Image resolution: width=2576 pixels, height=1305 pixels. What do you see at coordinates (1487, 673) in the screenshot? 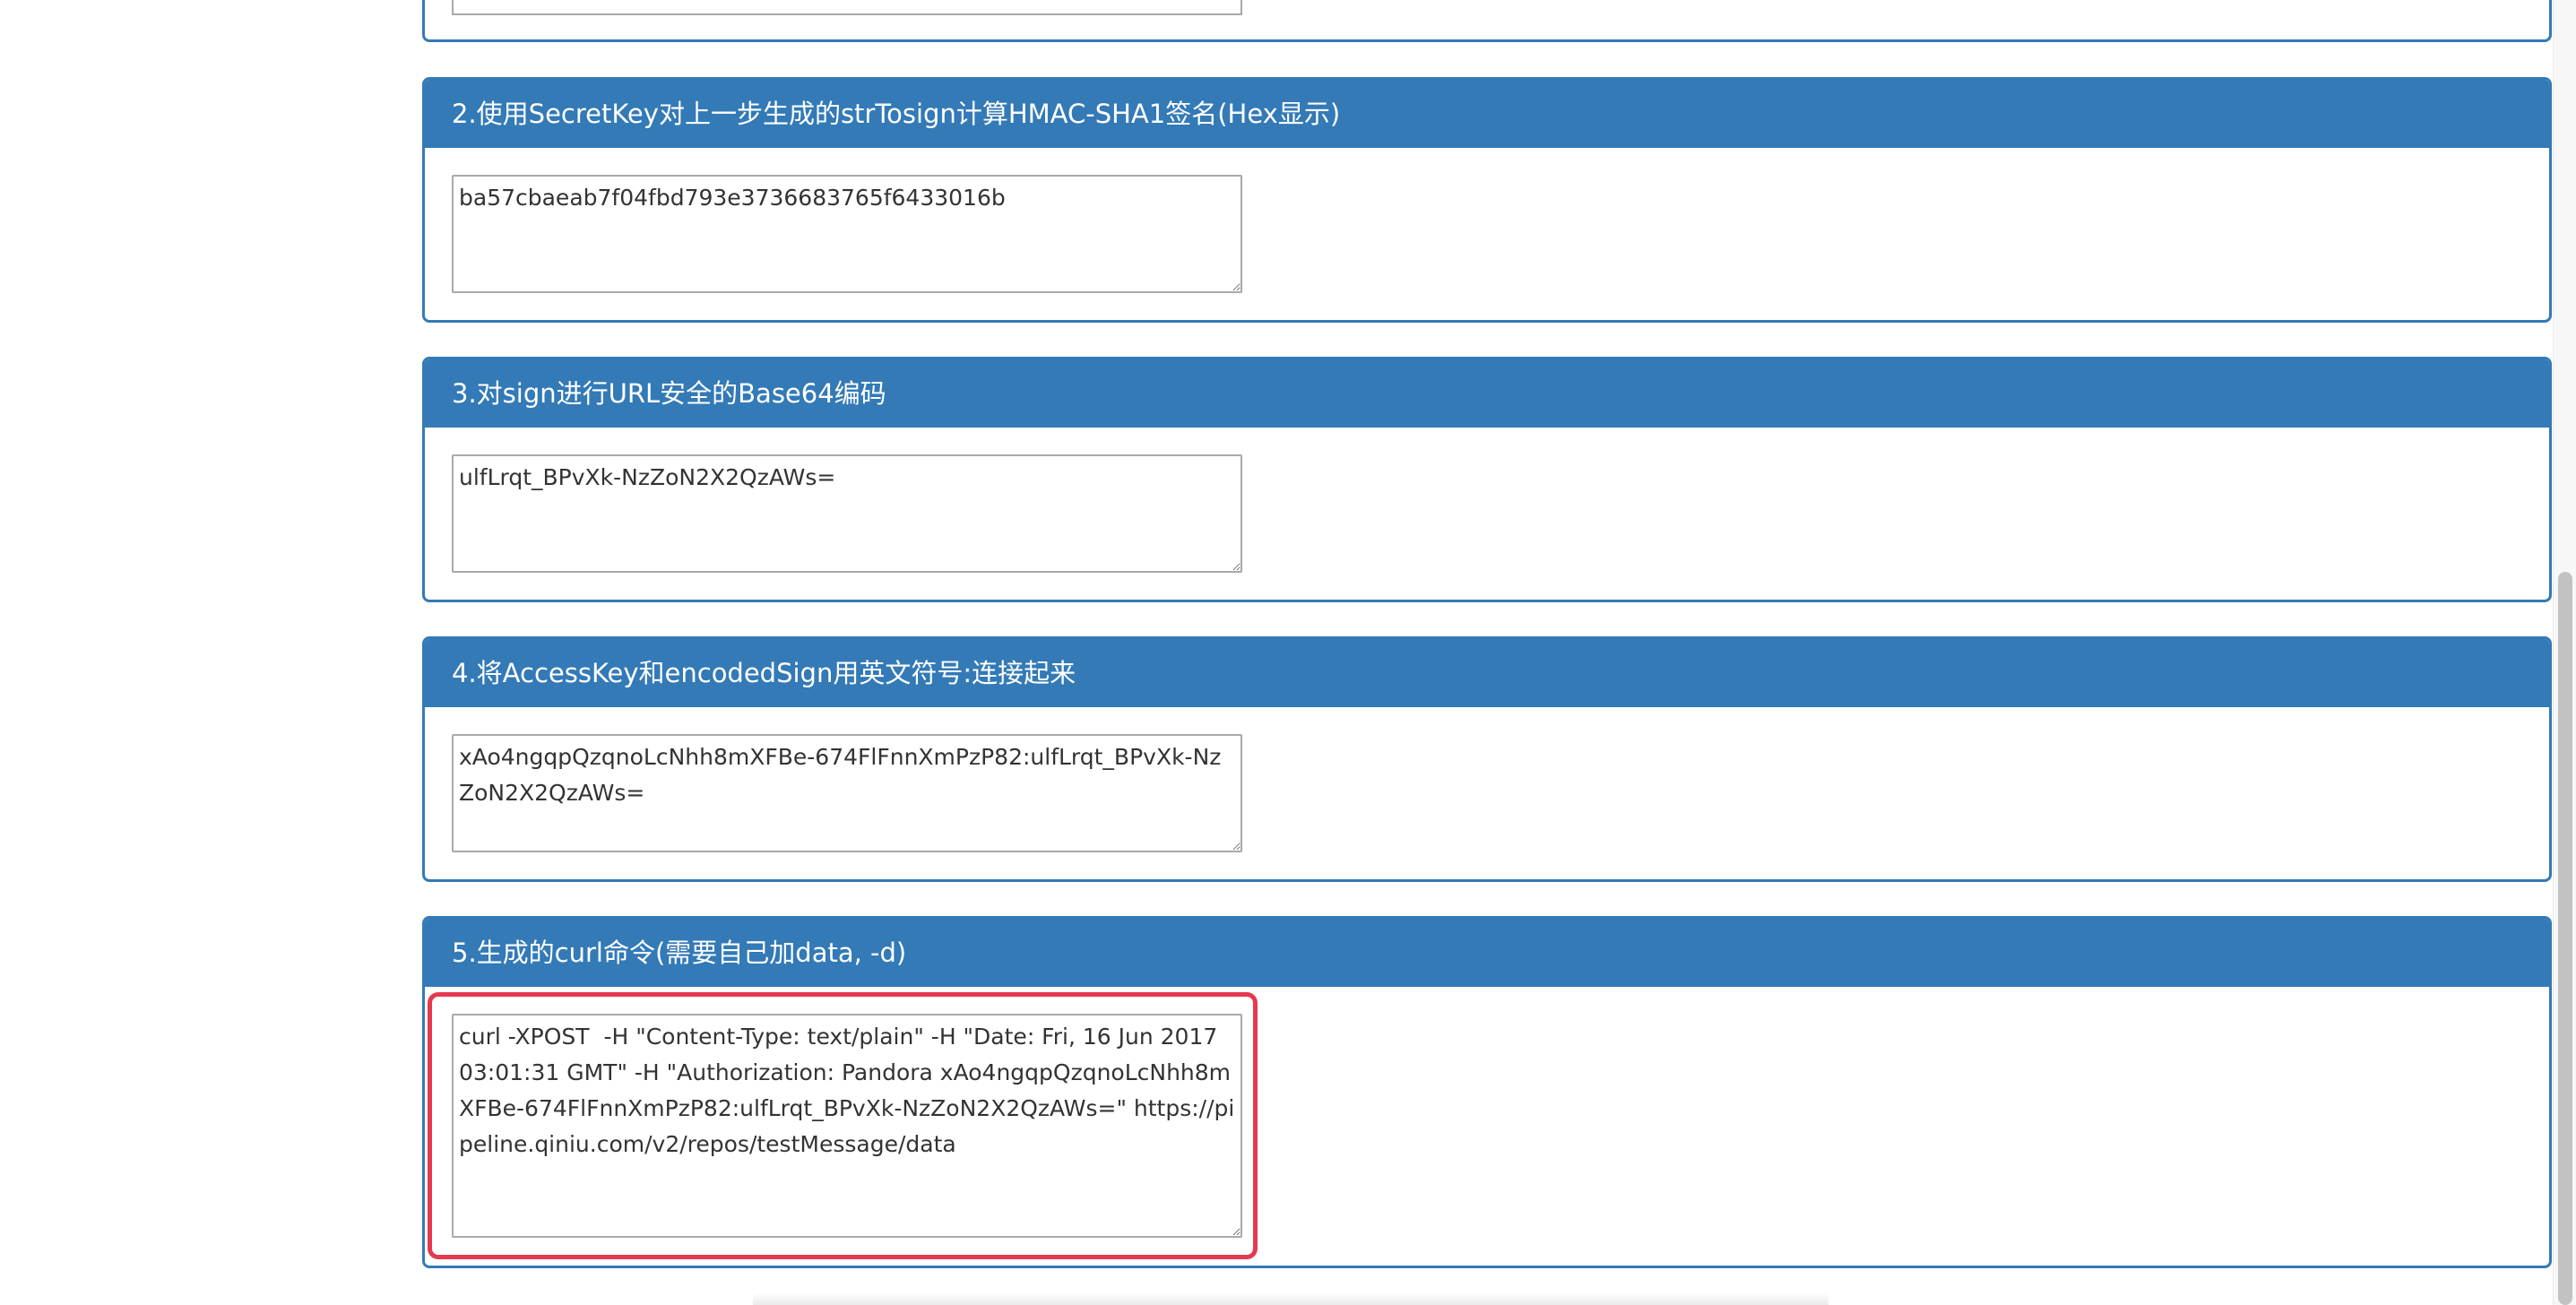
I see `step-4-heading: 4.将AccessKey和encodedSign用英文符号:连接起来` at bounding box center [1487, 673].